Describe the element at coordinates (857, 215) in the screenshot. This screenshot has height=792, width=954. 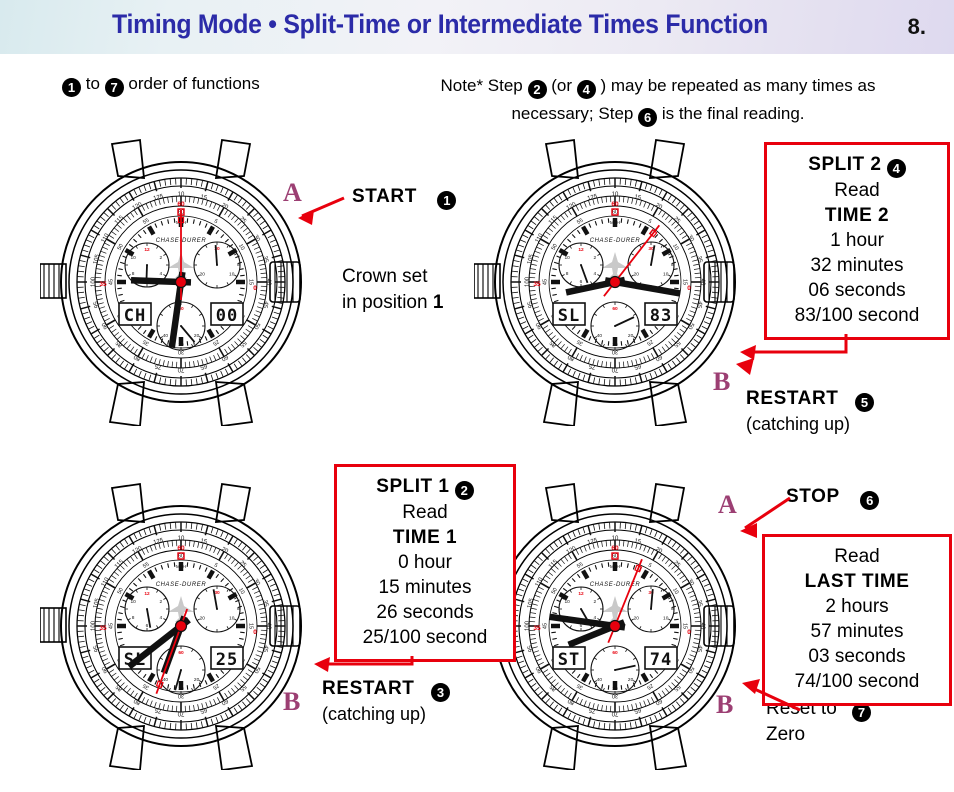
I see `split2-time-label: TIME 2` at that location.